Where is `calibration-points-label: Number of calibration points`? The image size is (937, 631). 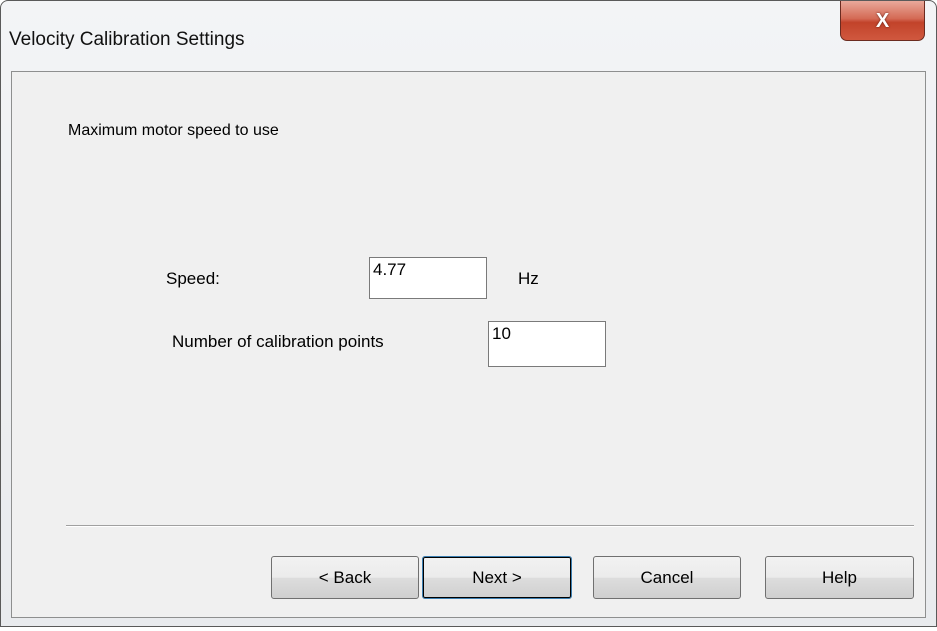 calibration-points-label: Number of calibration points is located at coordinates (278, 341).